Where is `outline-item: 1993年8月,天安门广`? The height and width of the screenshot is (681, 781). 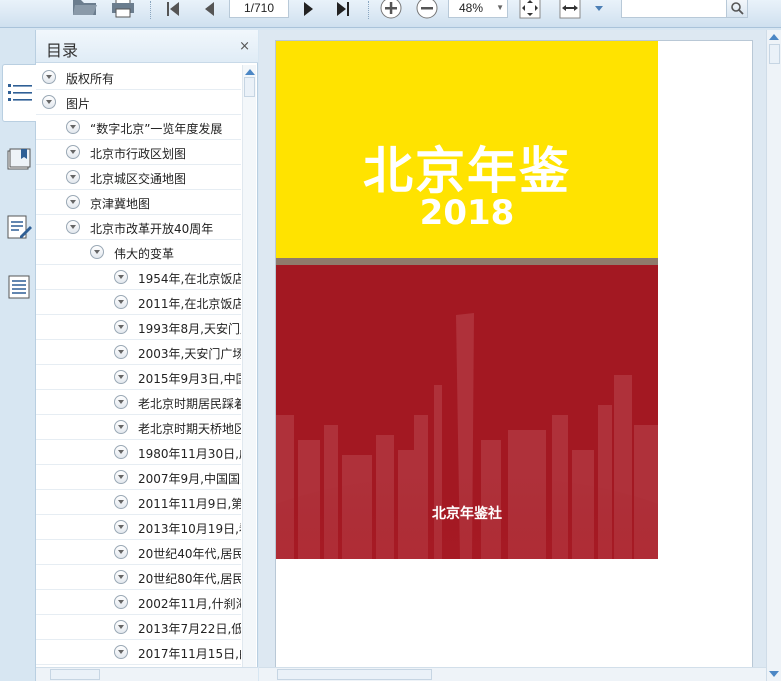 outline-item: 1993年8月,天安门广 is located at coordinates (138, 327).